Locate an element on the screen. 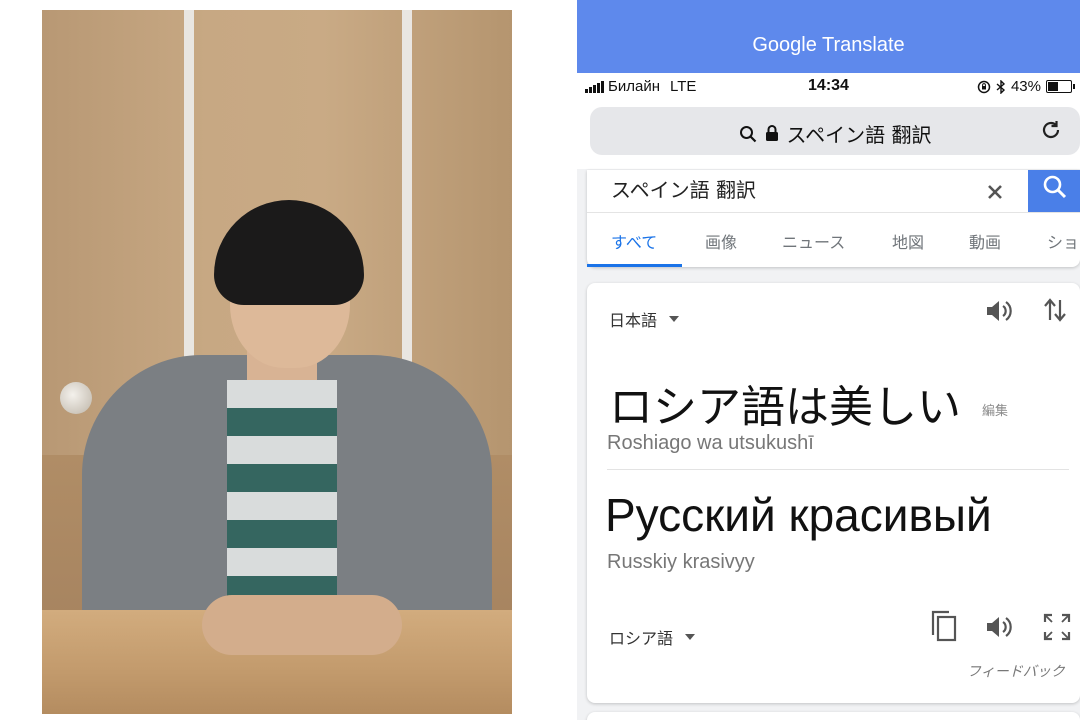 The image size is (1080, 720). person-hands is located at coordinates (302, 625).